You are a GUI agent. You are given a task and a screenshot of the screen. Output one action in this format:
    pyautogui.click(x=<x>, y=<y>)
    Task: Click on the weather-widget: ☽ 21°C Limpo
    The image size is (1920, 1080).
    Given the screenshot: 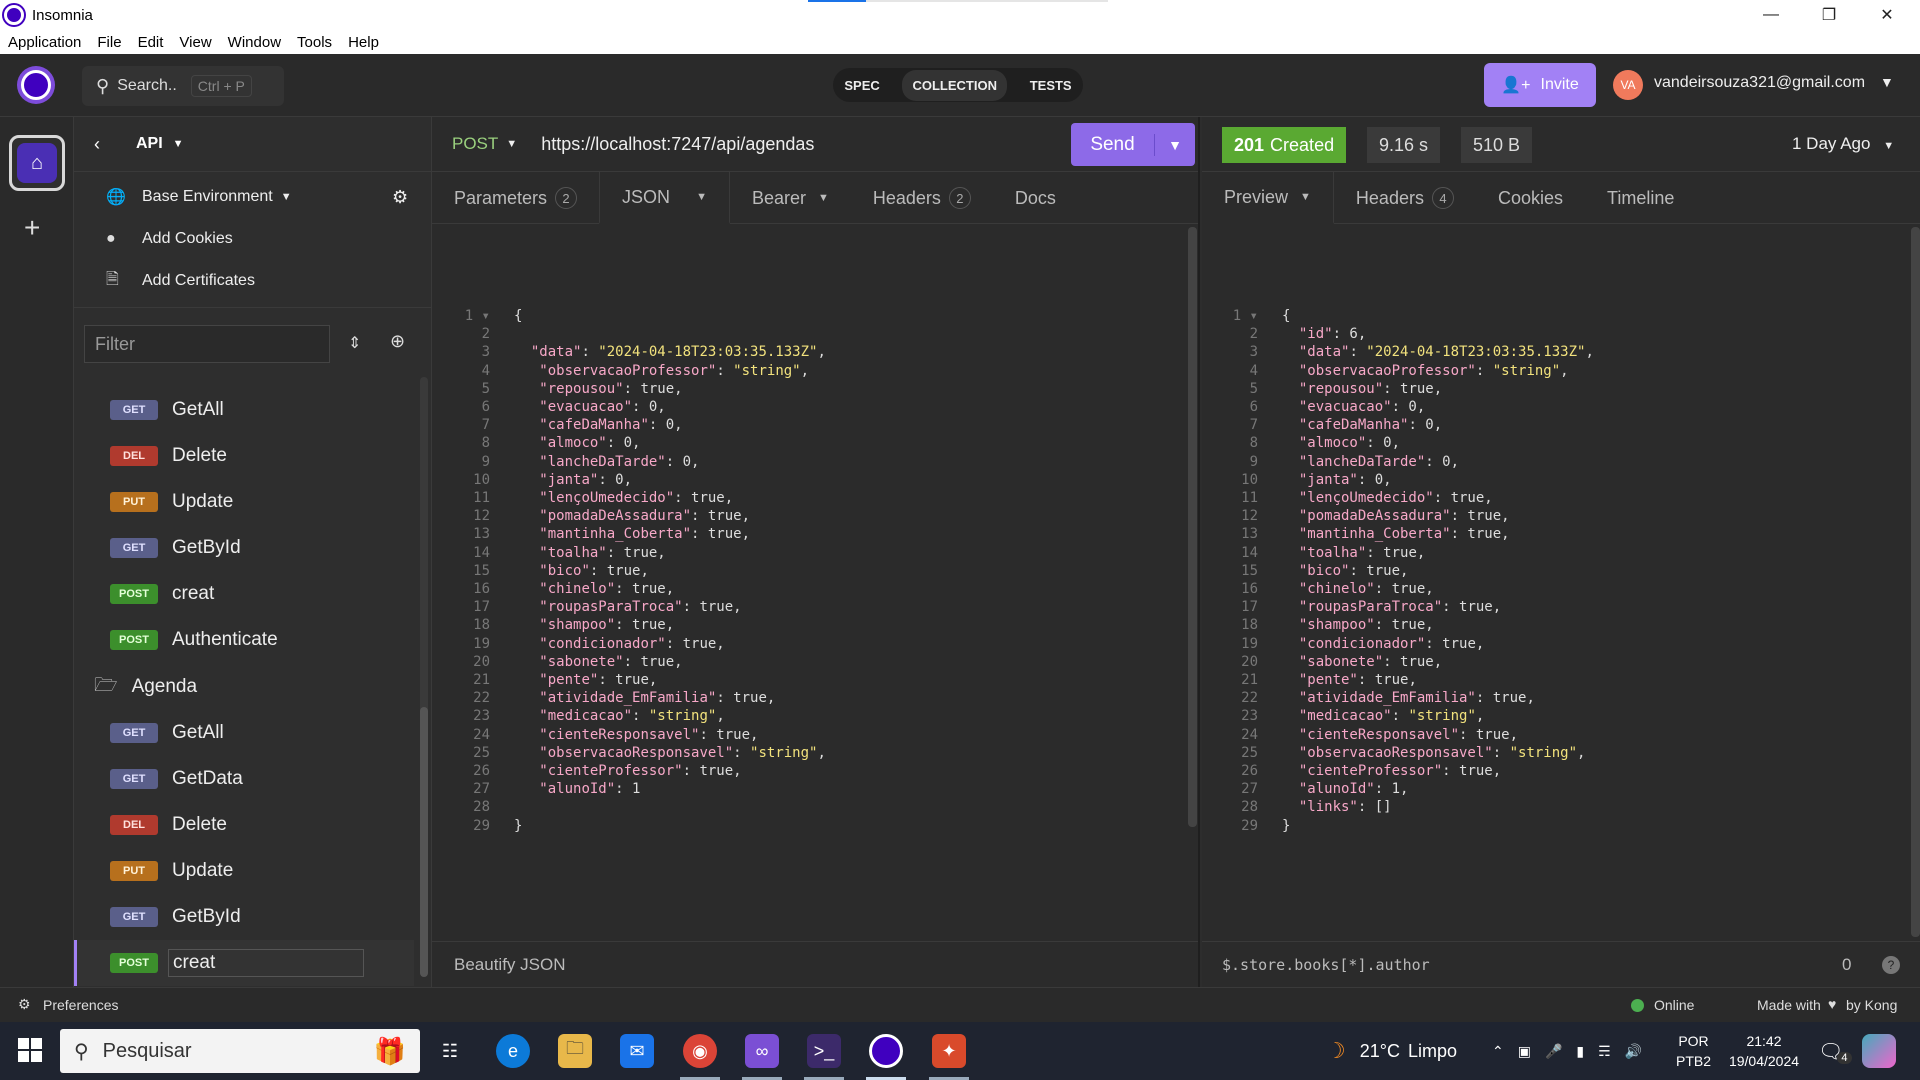 What is the action you would take?
    pyautogui.click(x=1391, y=1051)
    